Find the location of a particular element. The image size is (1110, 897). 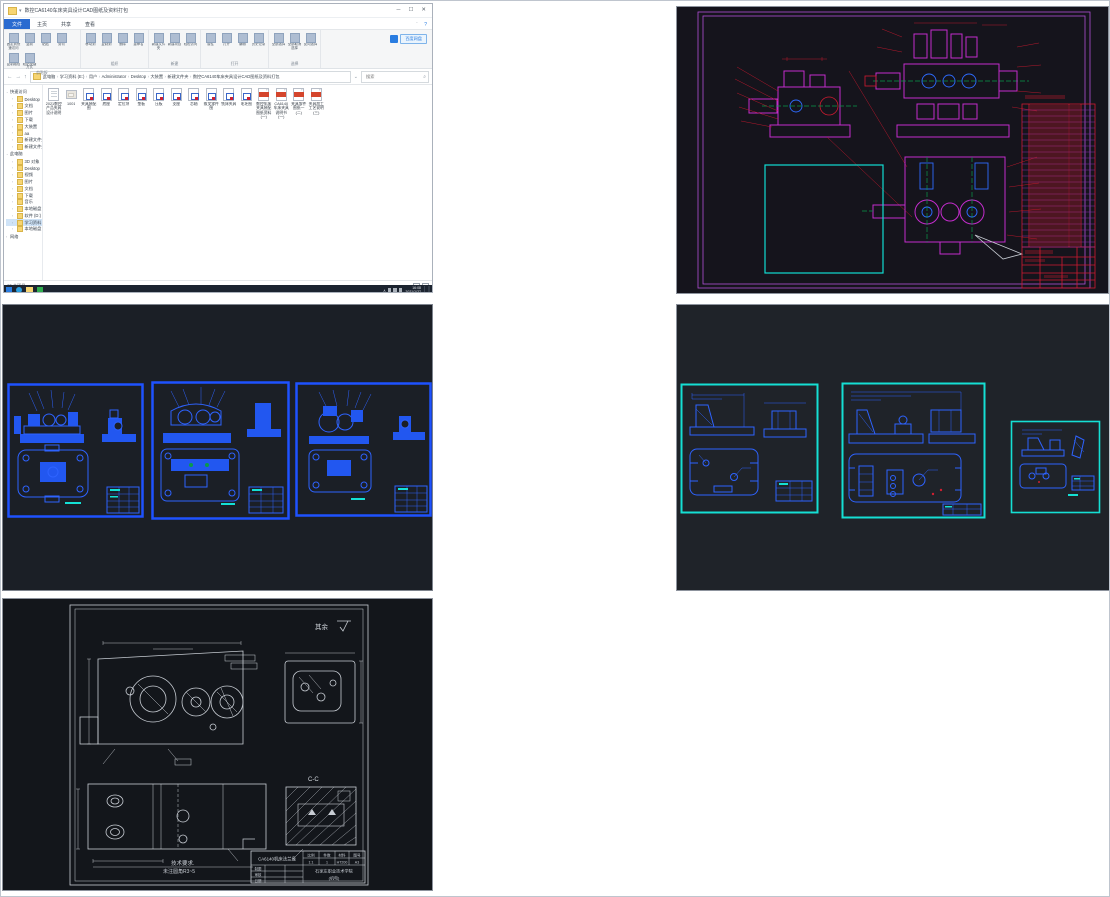

collapse-ribbon-icon: ＾ is located at coordinates (416, 25).